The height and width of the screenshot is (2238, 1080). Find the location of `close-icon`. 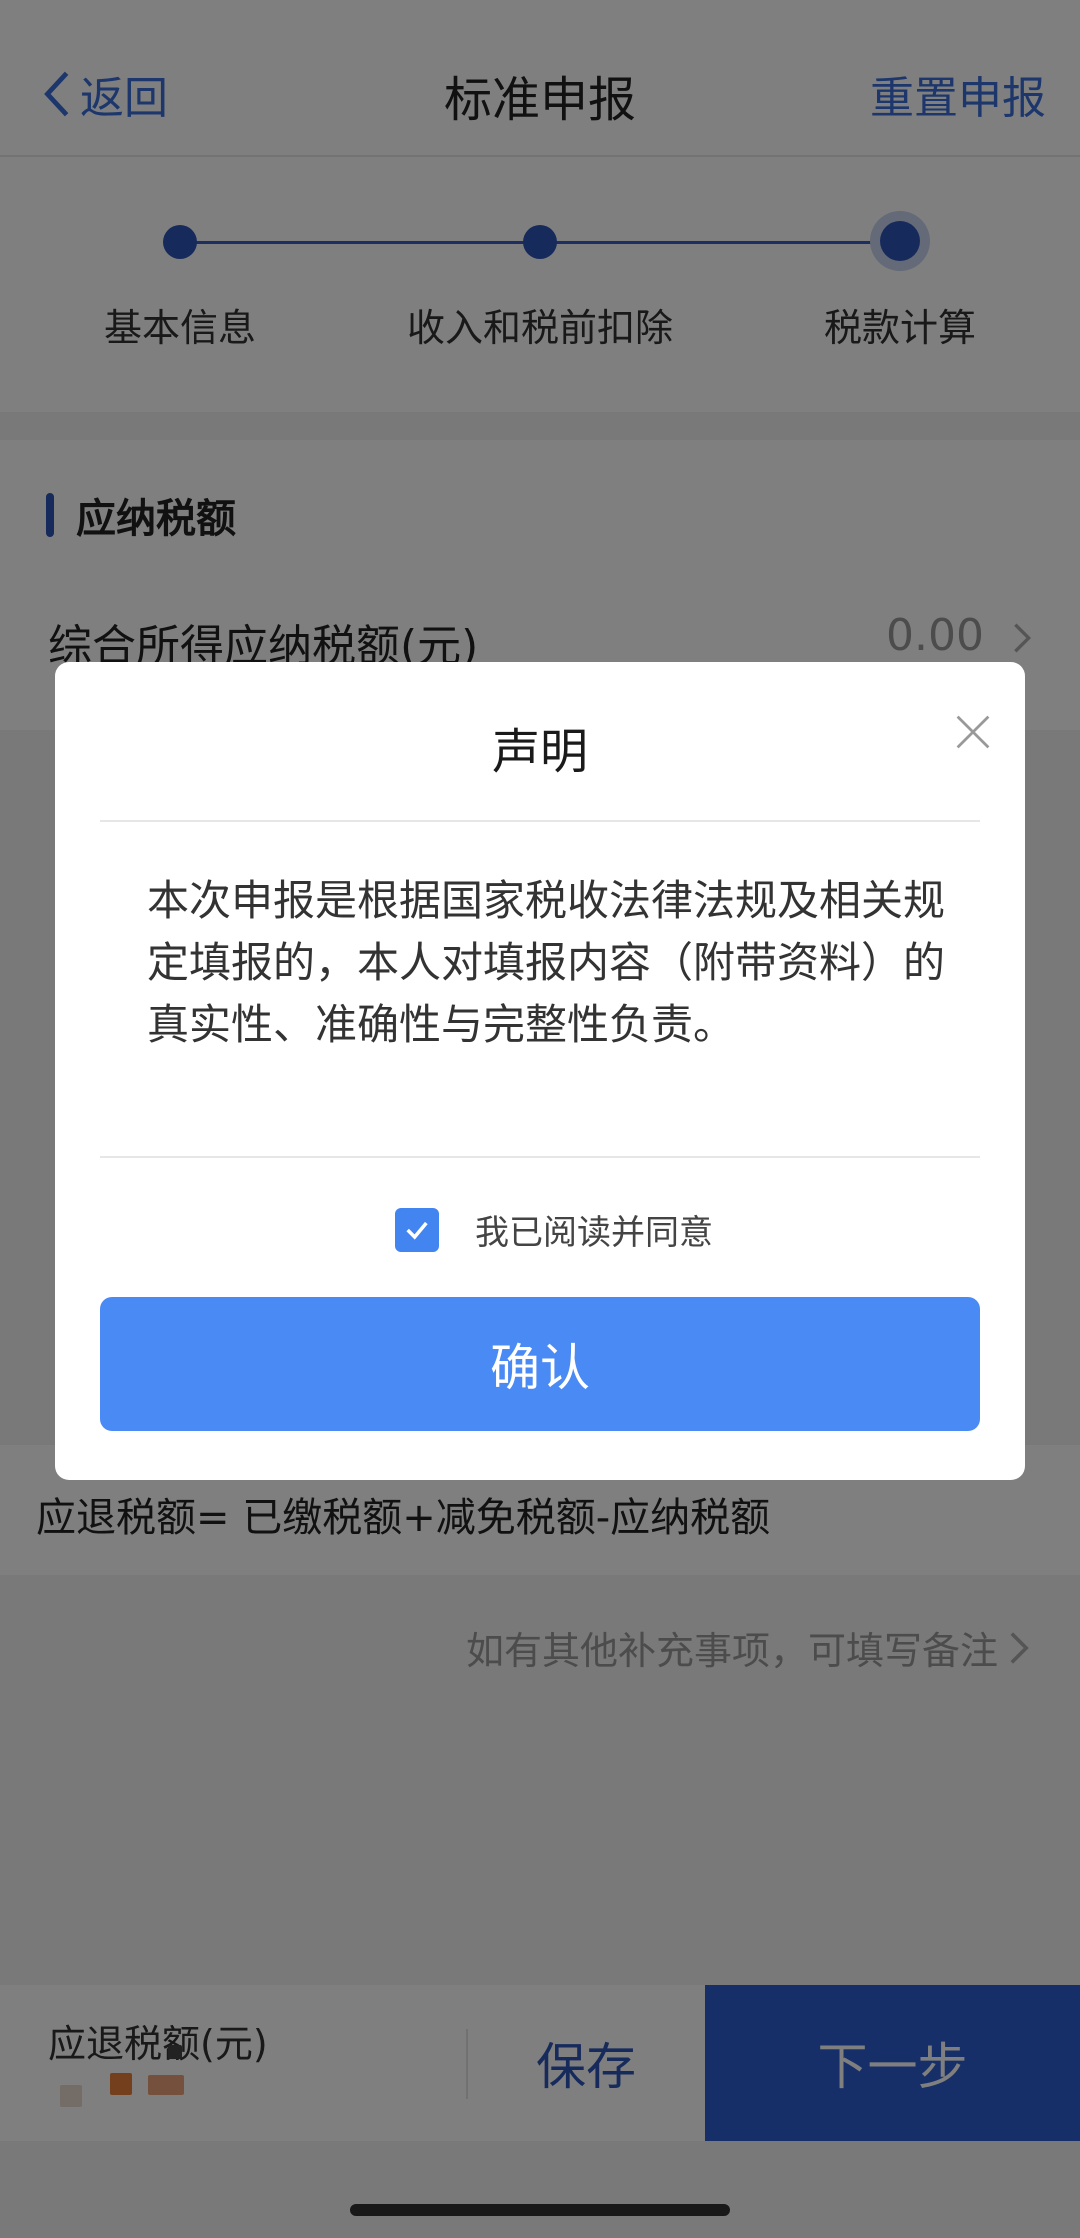

close-icon is located at coordinates (973, 732).